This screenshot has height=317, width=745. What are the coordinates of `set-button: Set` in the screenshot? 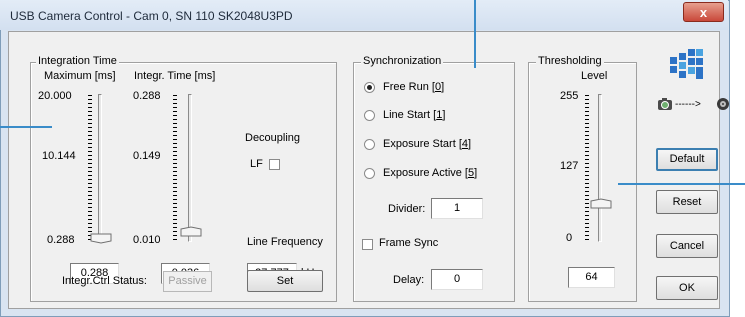 It's located at (285, 281).